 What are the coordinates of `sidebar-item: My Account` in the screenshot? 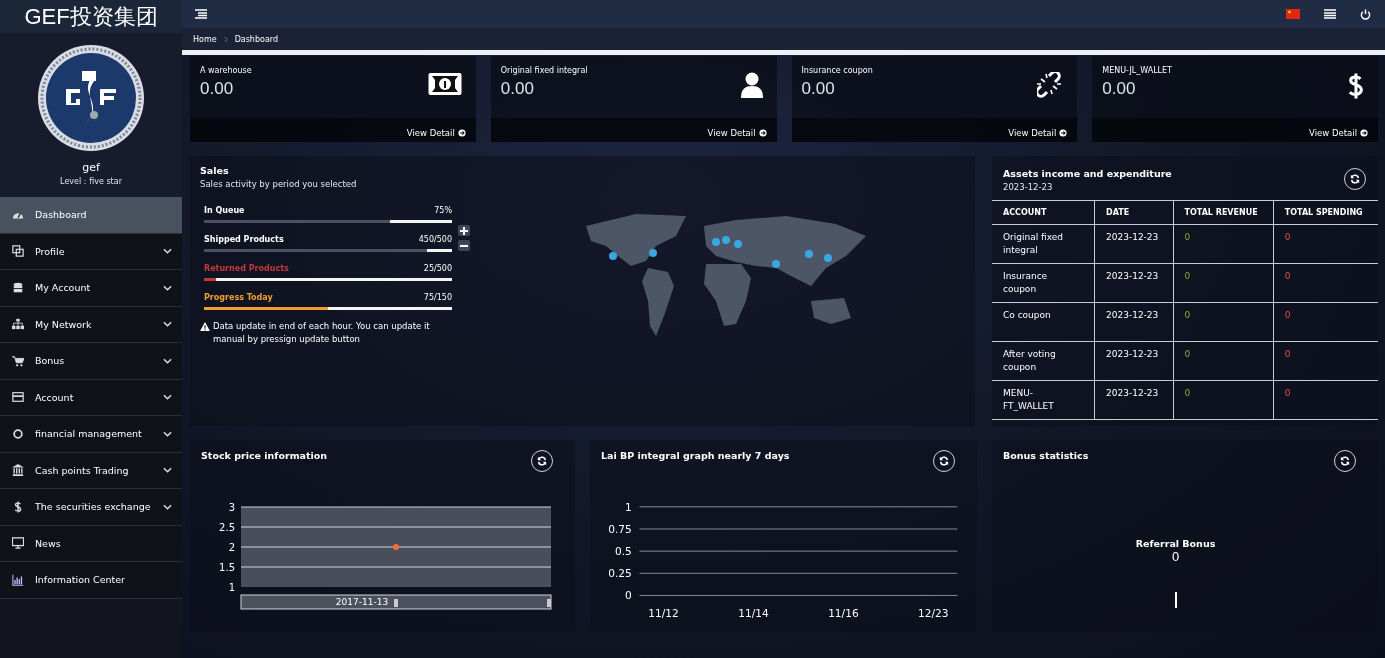 It's located at (91, 288).